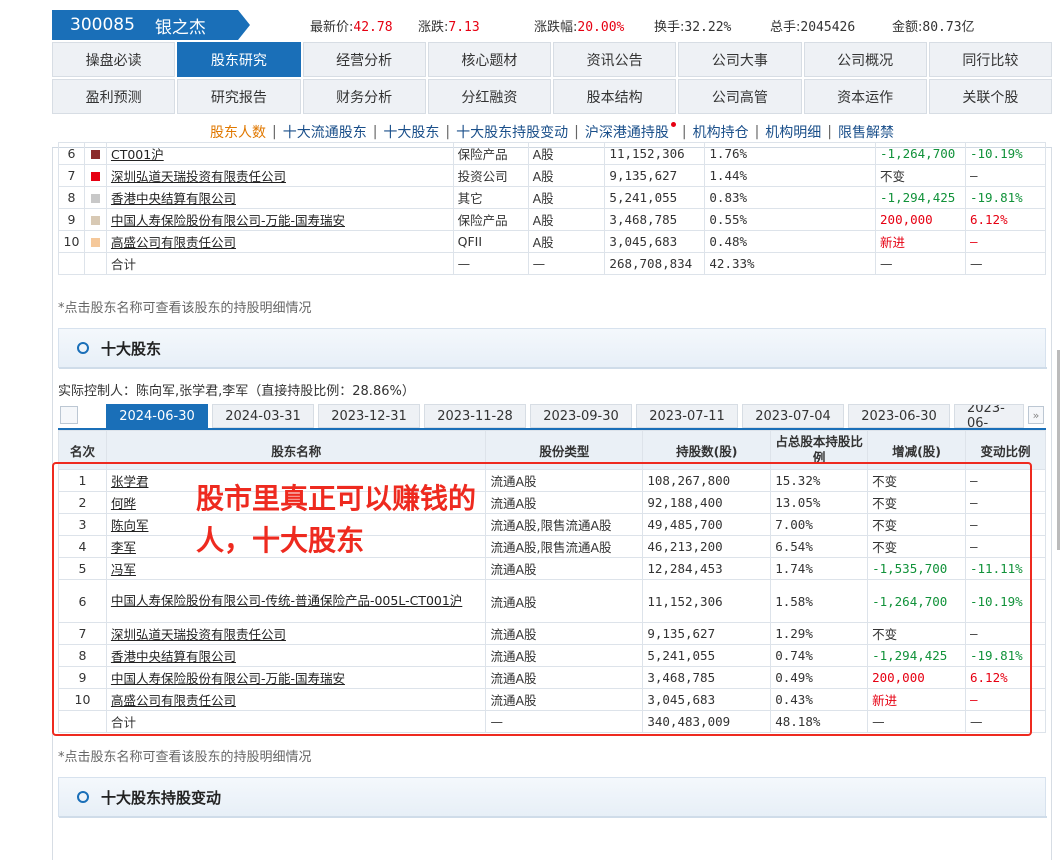  I want to click on date-tab: 2023-06-30, so click(899, 416).